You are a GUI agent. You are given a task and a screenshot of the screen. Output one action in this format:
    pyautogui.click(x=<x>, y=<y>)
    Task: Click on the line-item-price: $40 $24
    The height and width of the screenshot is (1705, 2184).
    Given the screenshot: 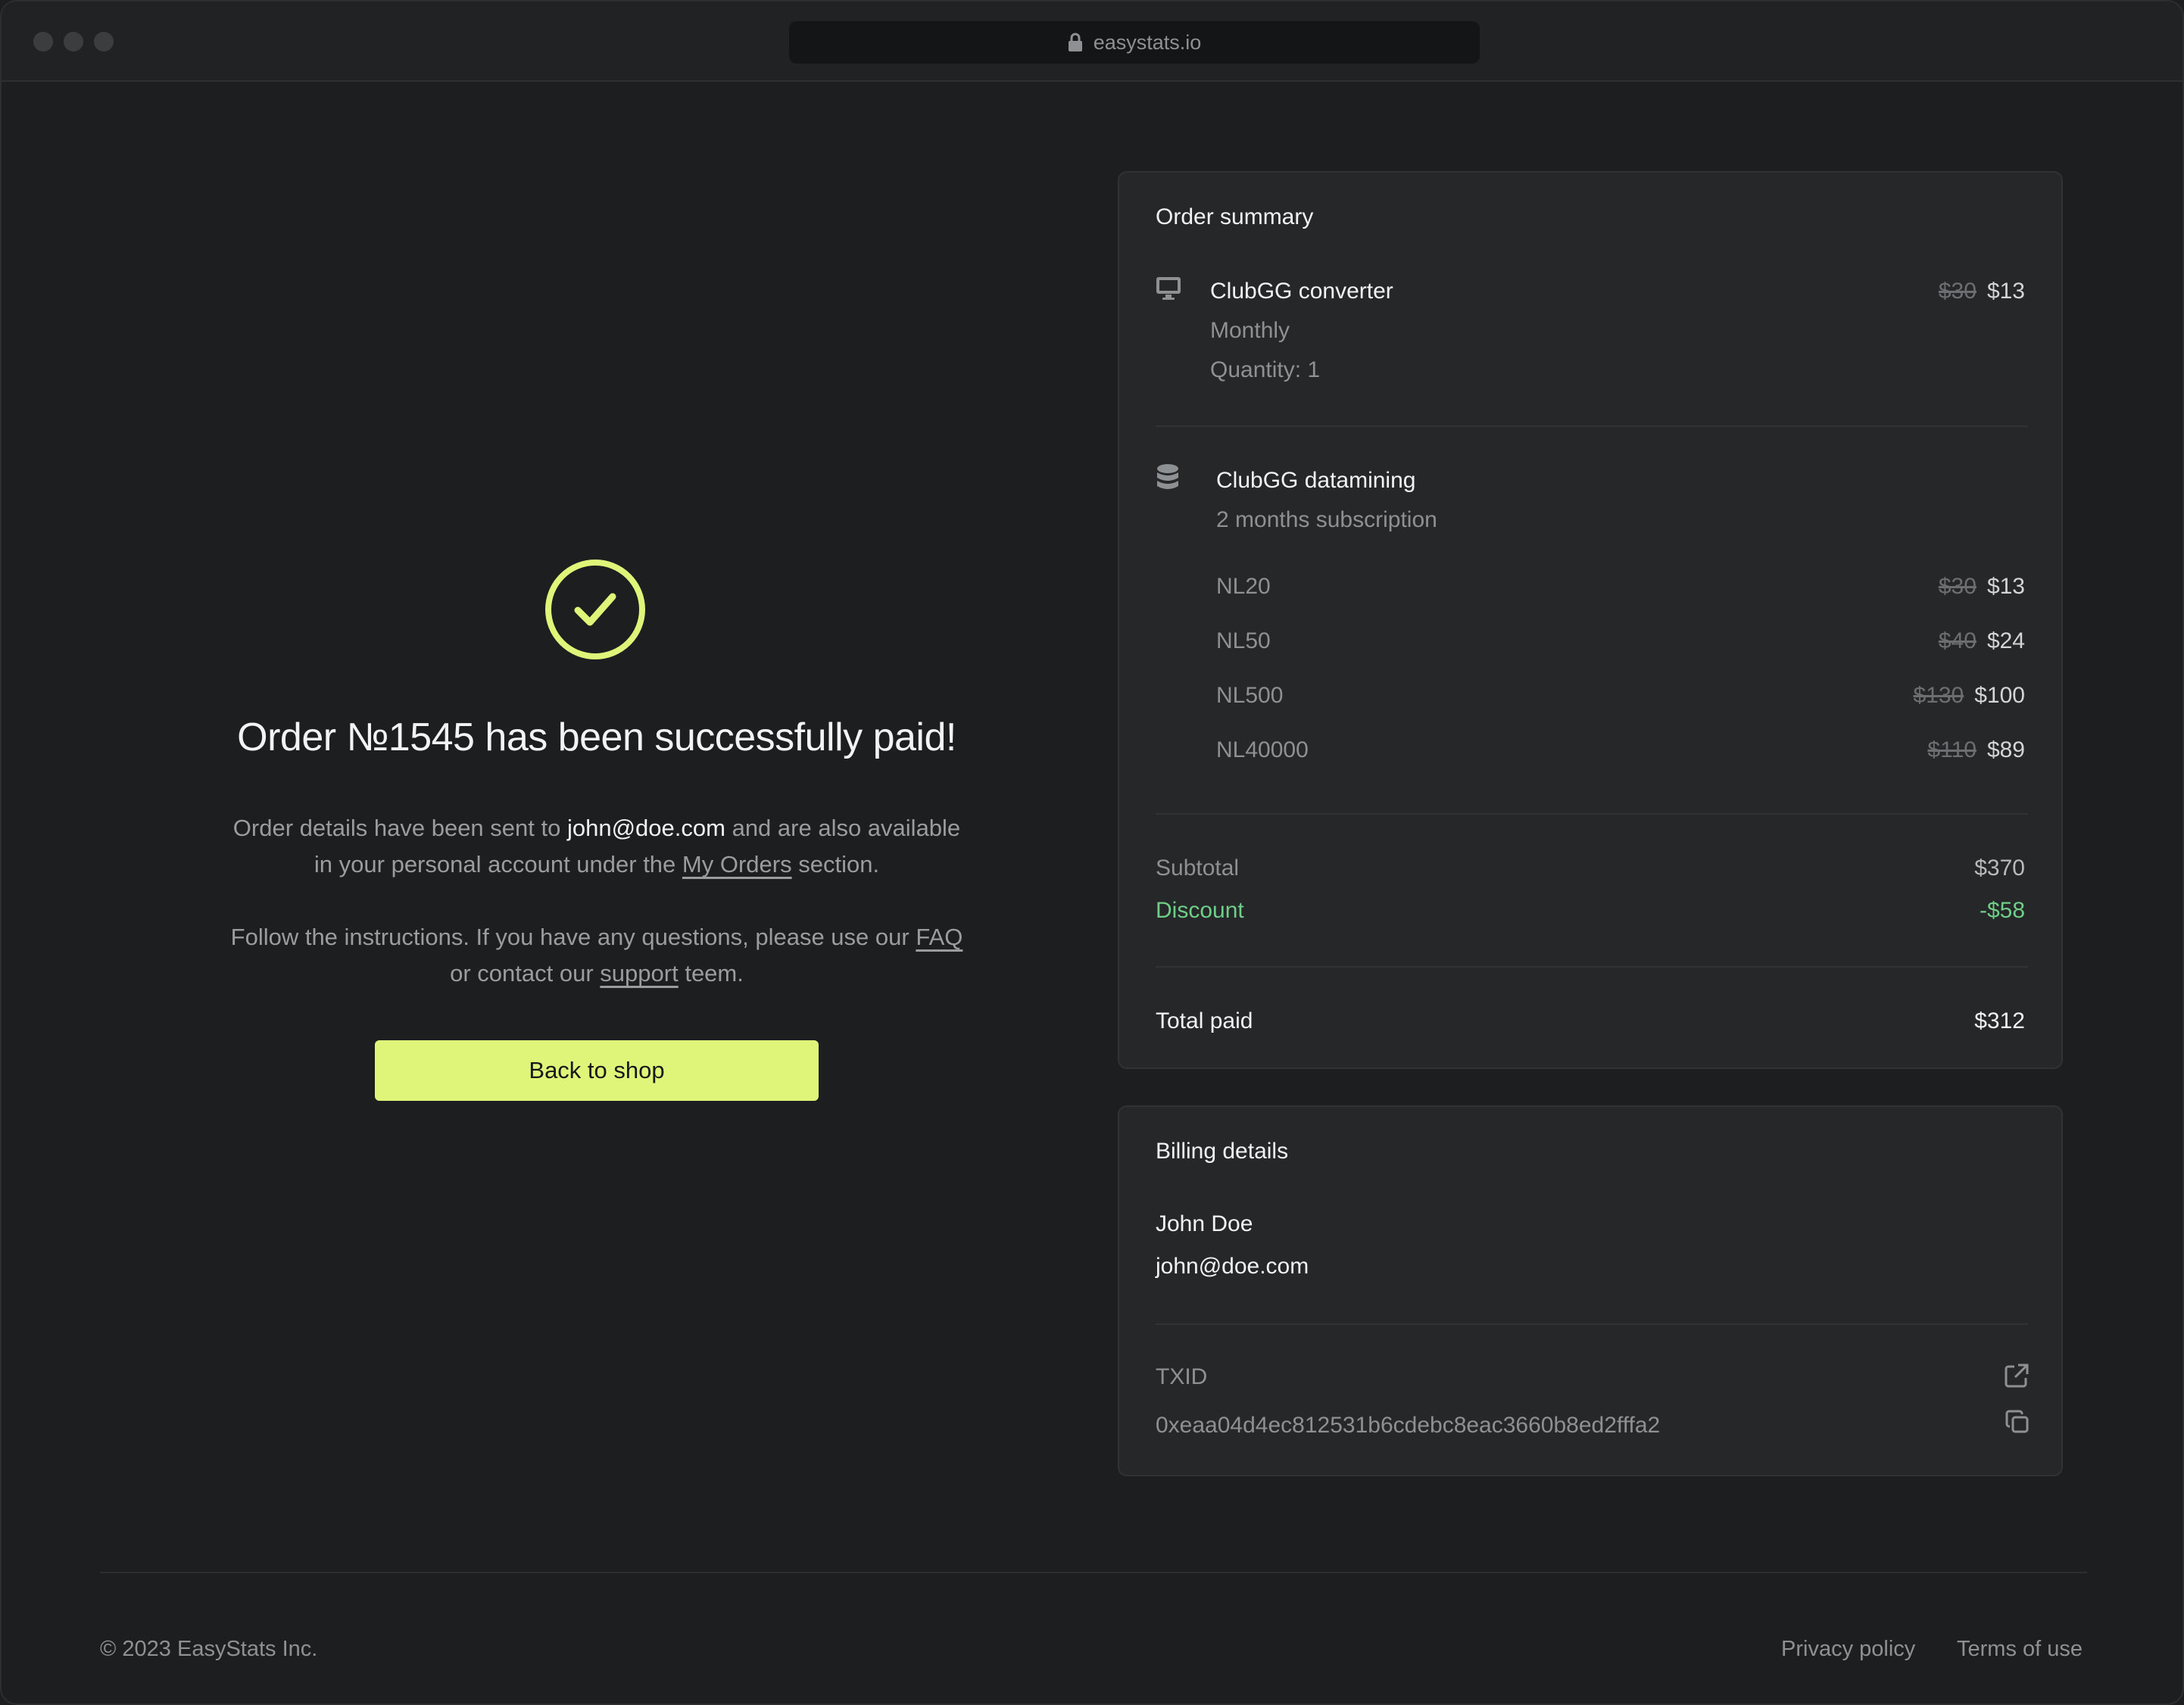 What is the action you would take?
    pyautogui.click(x=1982, y=641)
    